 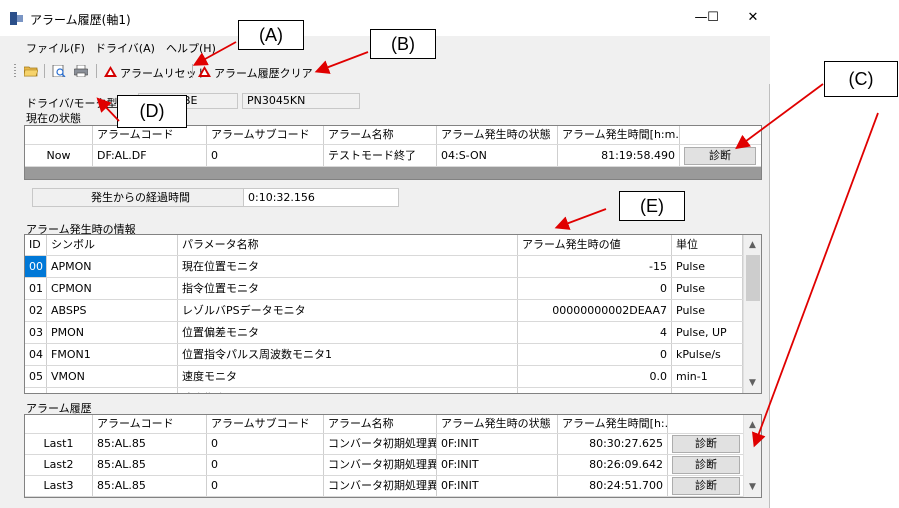 I want to click on arrow-c2, so click(x=815, y=280).